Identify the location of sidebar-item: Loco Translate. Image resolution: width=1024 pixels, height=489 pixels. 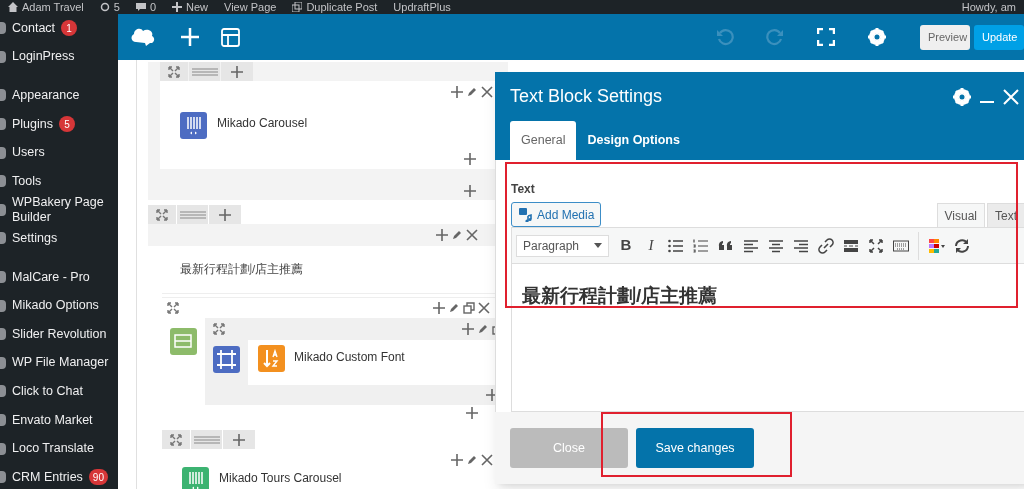
(59, 448).